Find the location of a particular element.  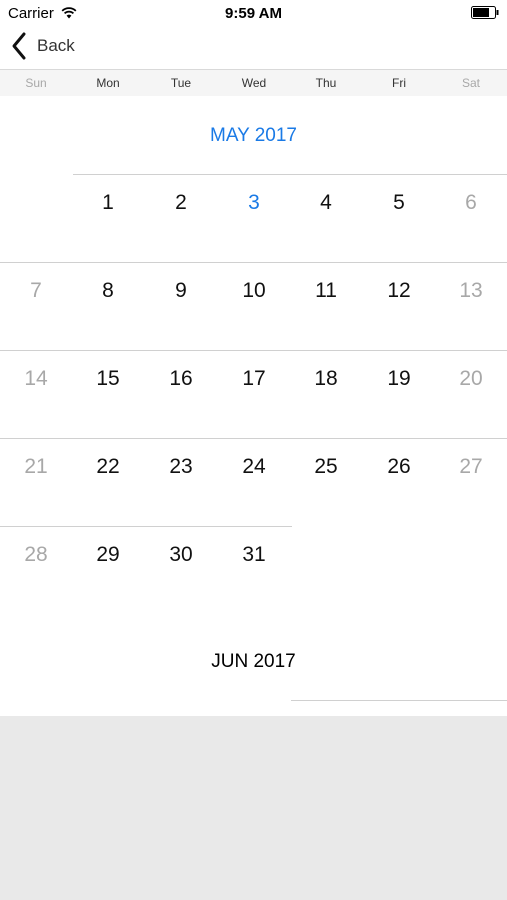

weekday-wed: Wed is located at coordinates (254, 83).